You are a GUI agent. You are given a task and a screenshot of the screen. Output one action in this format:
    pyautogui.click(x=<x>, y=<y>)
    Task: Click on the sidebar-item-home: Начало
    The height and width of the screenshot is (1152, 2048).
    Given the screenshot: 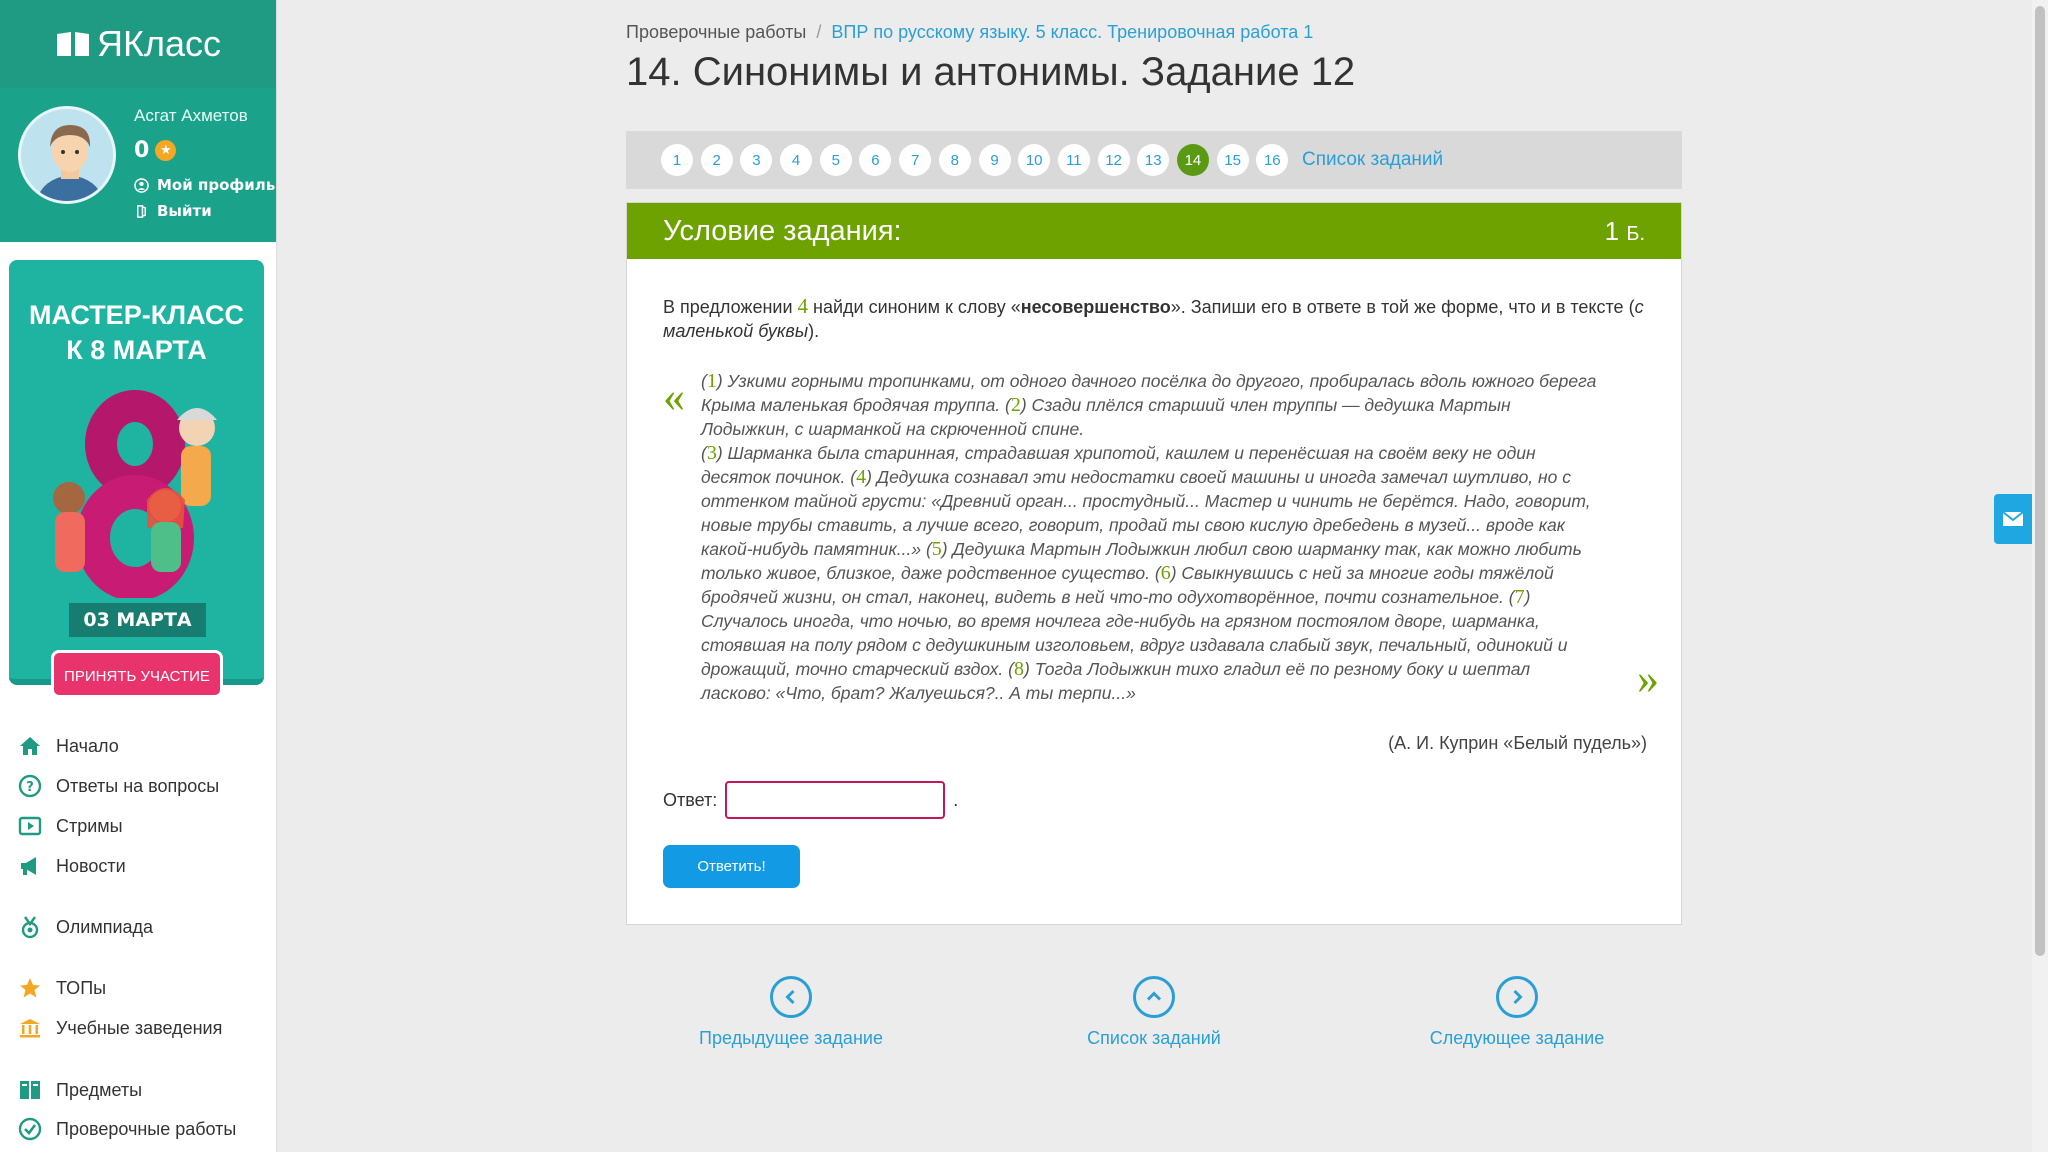 What is the action you would take?
    pyautogui.click(x=68, y=746)
    